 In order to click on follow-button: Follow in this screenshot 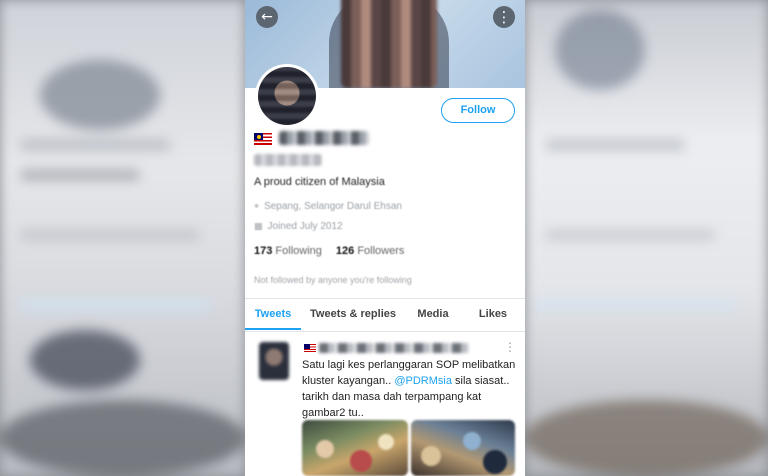, I will do `click(478, 110)`.